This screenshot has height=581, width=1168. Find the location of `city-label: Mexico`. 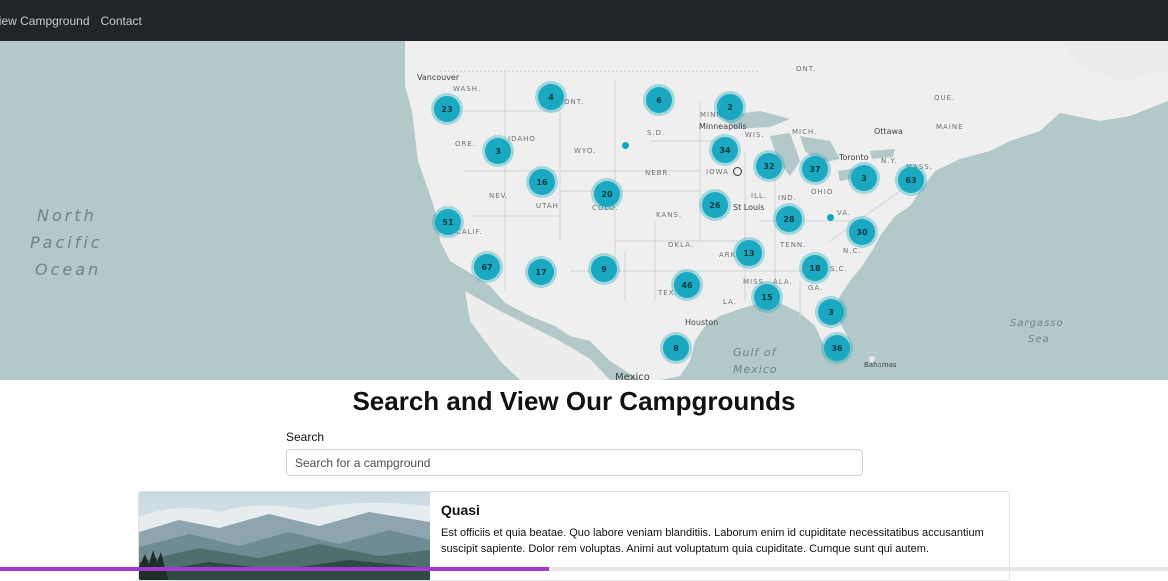

city-label: Mexico is located at coordinates (632, 376).